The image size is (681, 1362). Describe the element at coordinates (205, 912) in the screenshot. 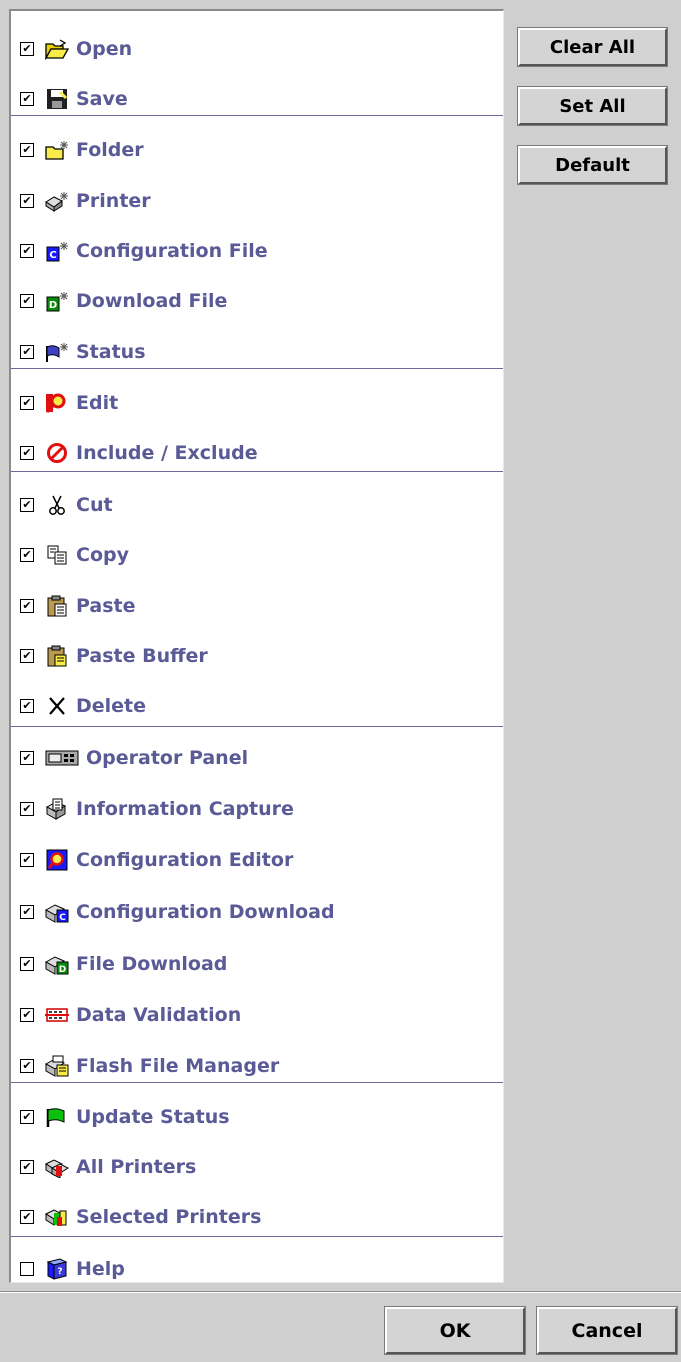

I see `item-label: Configuration Download` at that location.